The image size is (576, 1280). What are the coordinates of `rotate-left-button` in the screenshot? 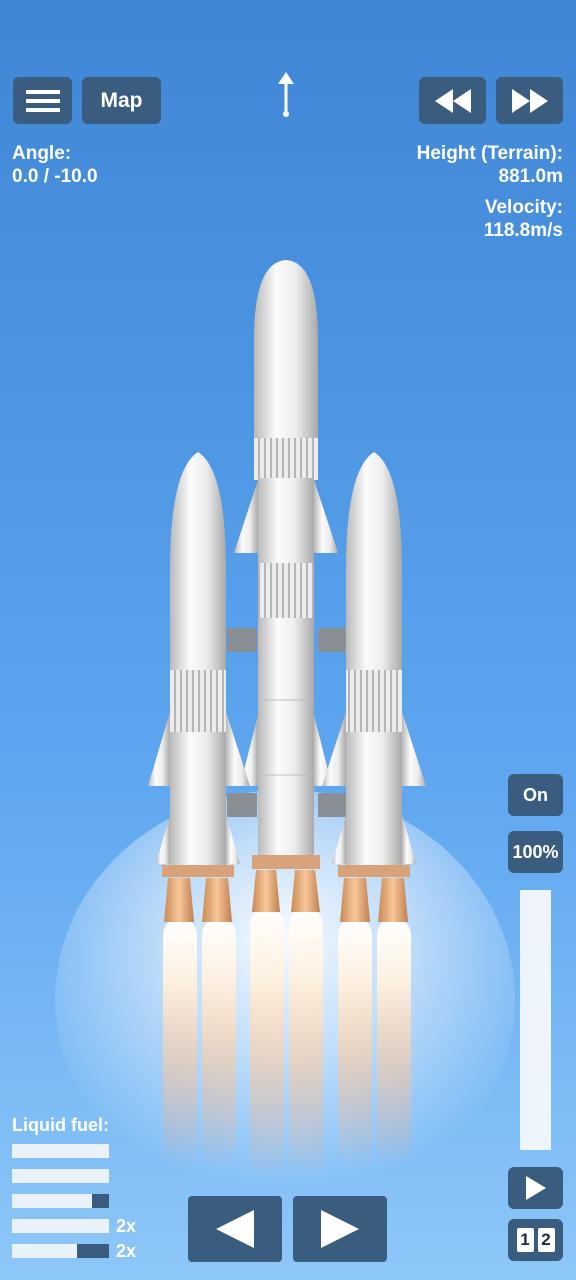 It's located at (235, 1229).